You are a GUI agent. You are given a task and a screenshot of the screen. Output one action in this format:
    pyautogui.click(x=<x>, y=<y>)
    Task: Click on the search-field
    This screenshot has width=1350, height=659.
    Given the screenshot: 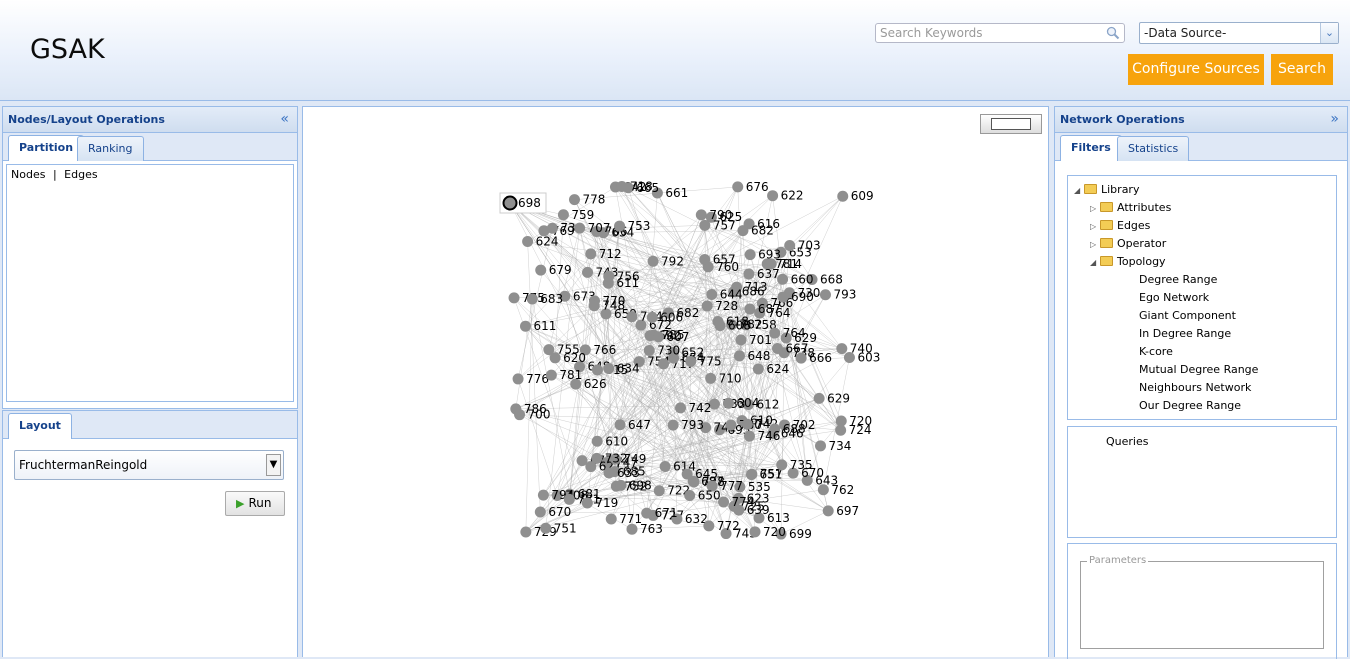 What is the action you would take?
    pyautogui.click(x=1000, y=33)
    